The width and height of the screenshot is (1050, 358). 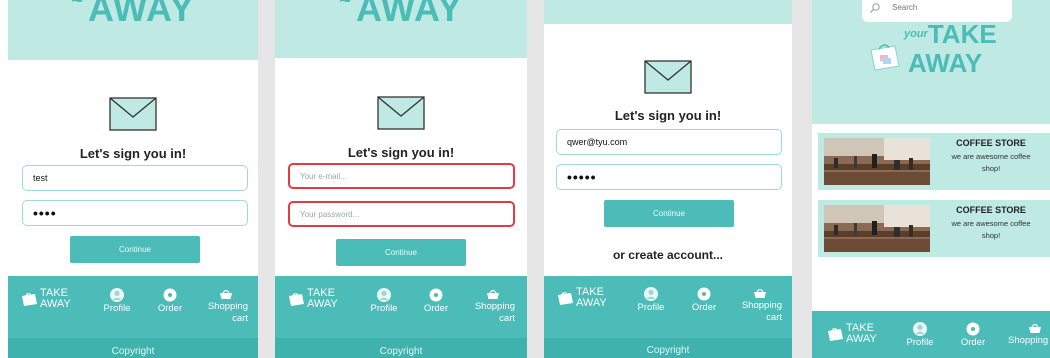 I want to click on nav-cart: Shopping, so click(x=1029, y=334).